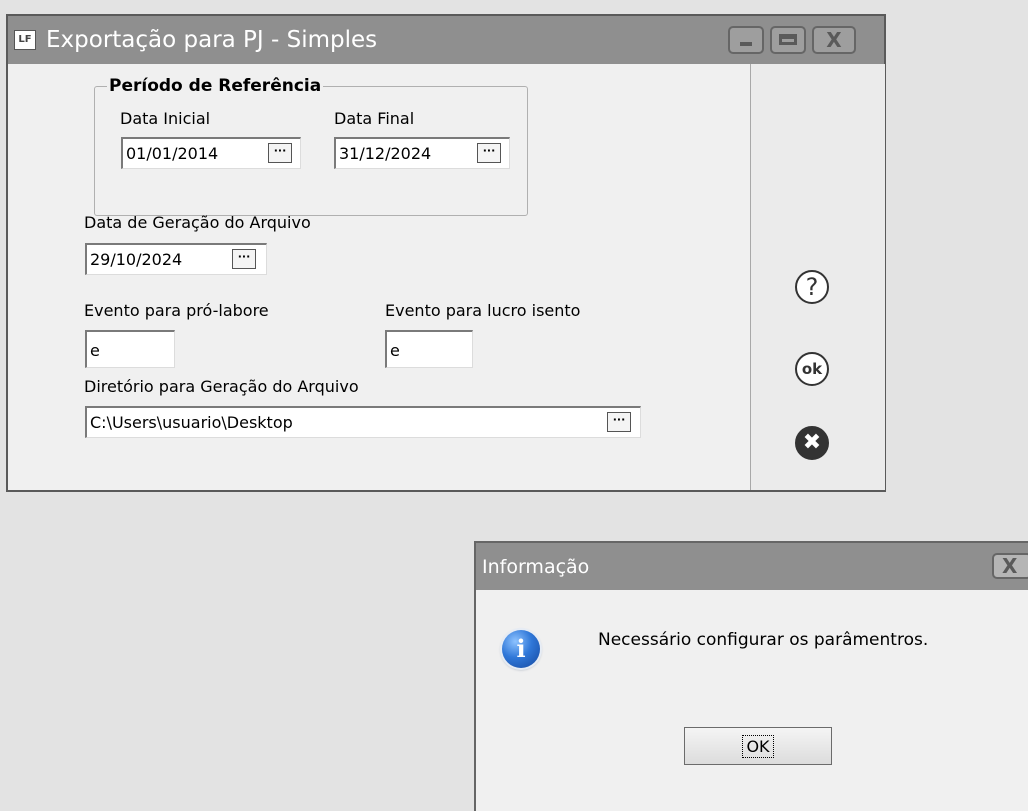 The width and height of the screenshot is (1028, 811). What do you see at coordinates (395, 350) in the screenshot?
I see `evento-lucro-isento-value: e` at bounding box center [395, 350].